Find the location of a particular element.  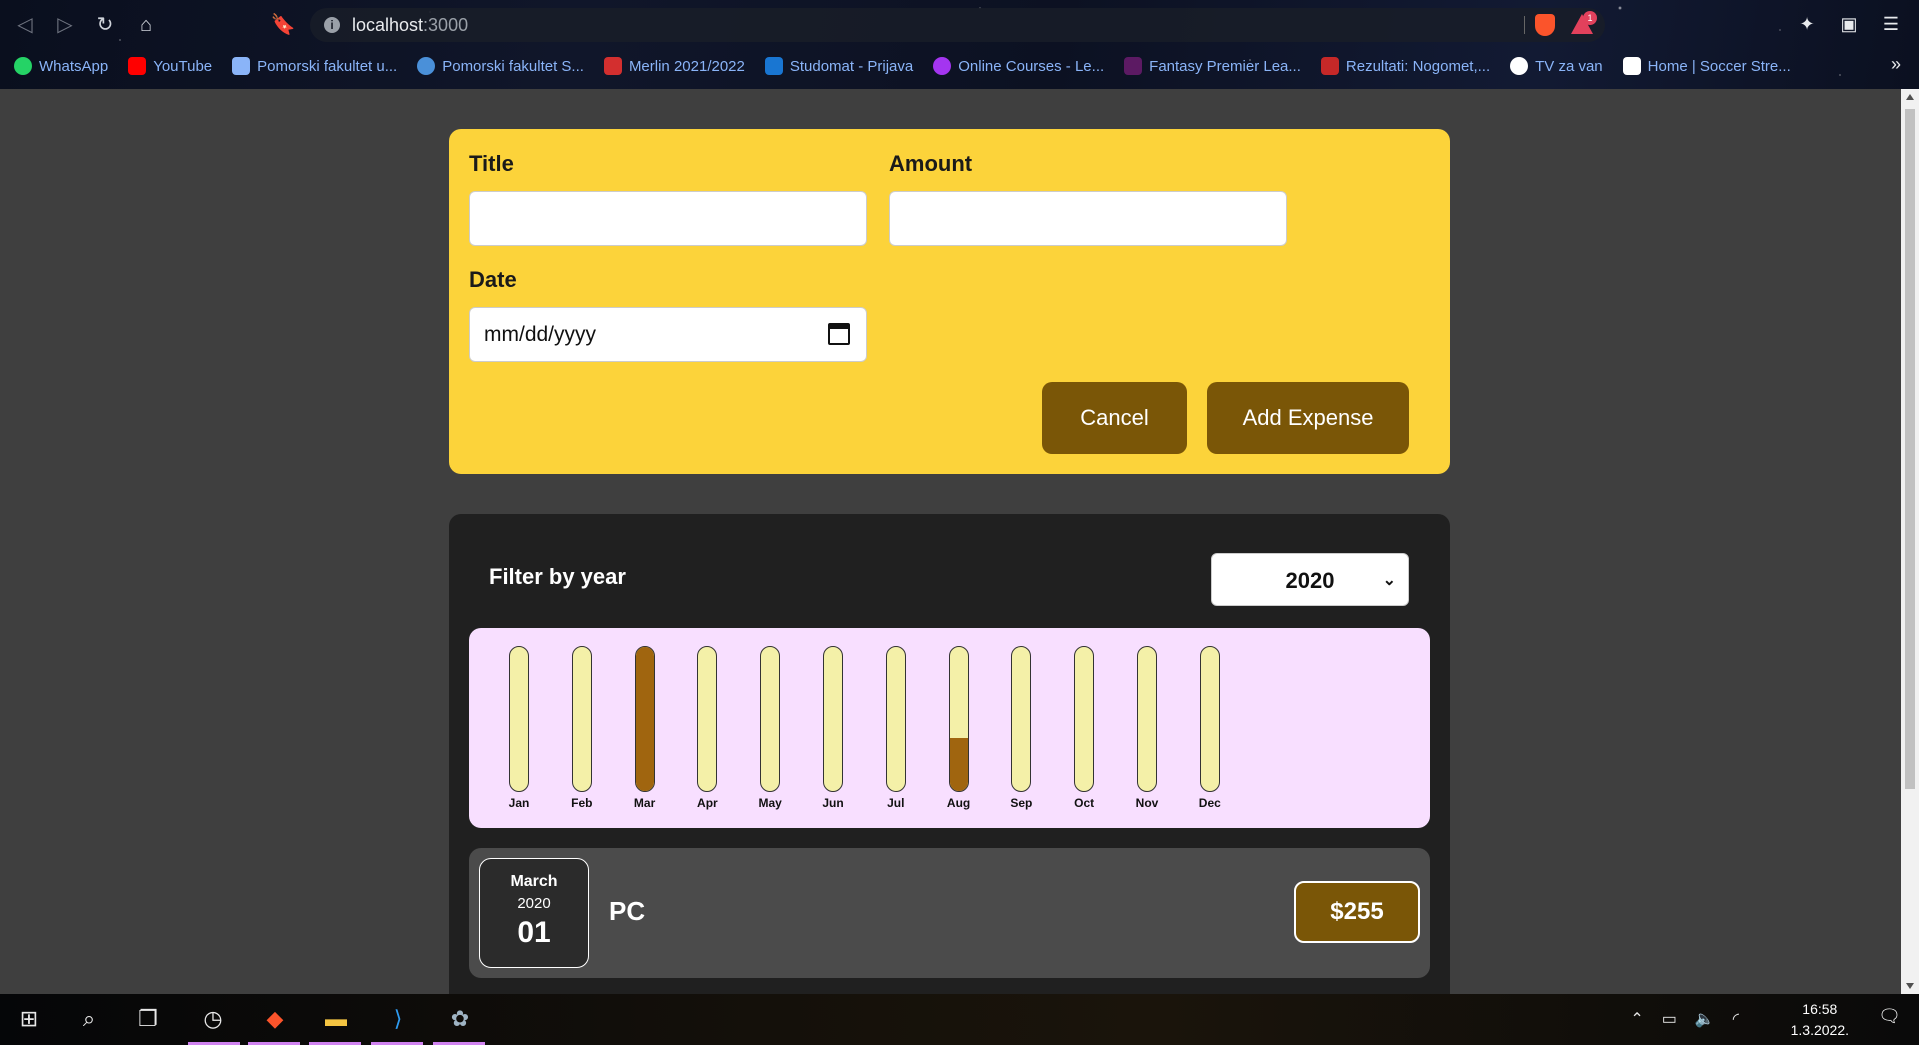

back-icon: ◁ is located at coordinates (25, 25).